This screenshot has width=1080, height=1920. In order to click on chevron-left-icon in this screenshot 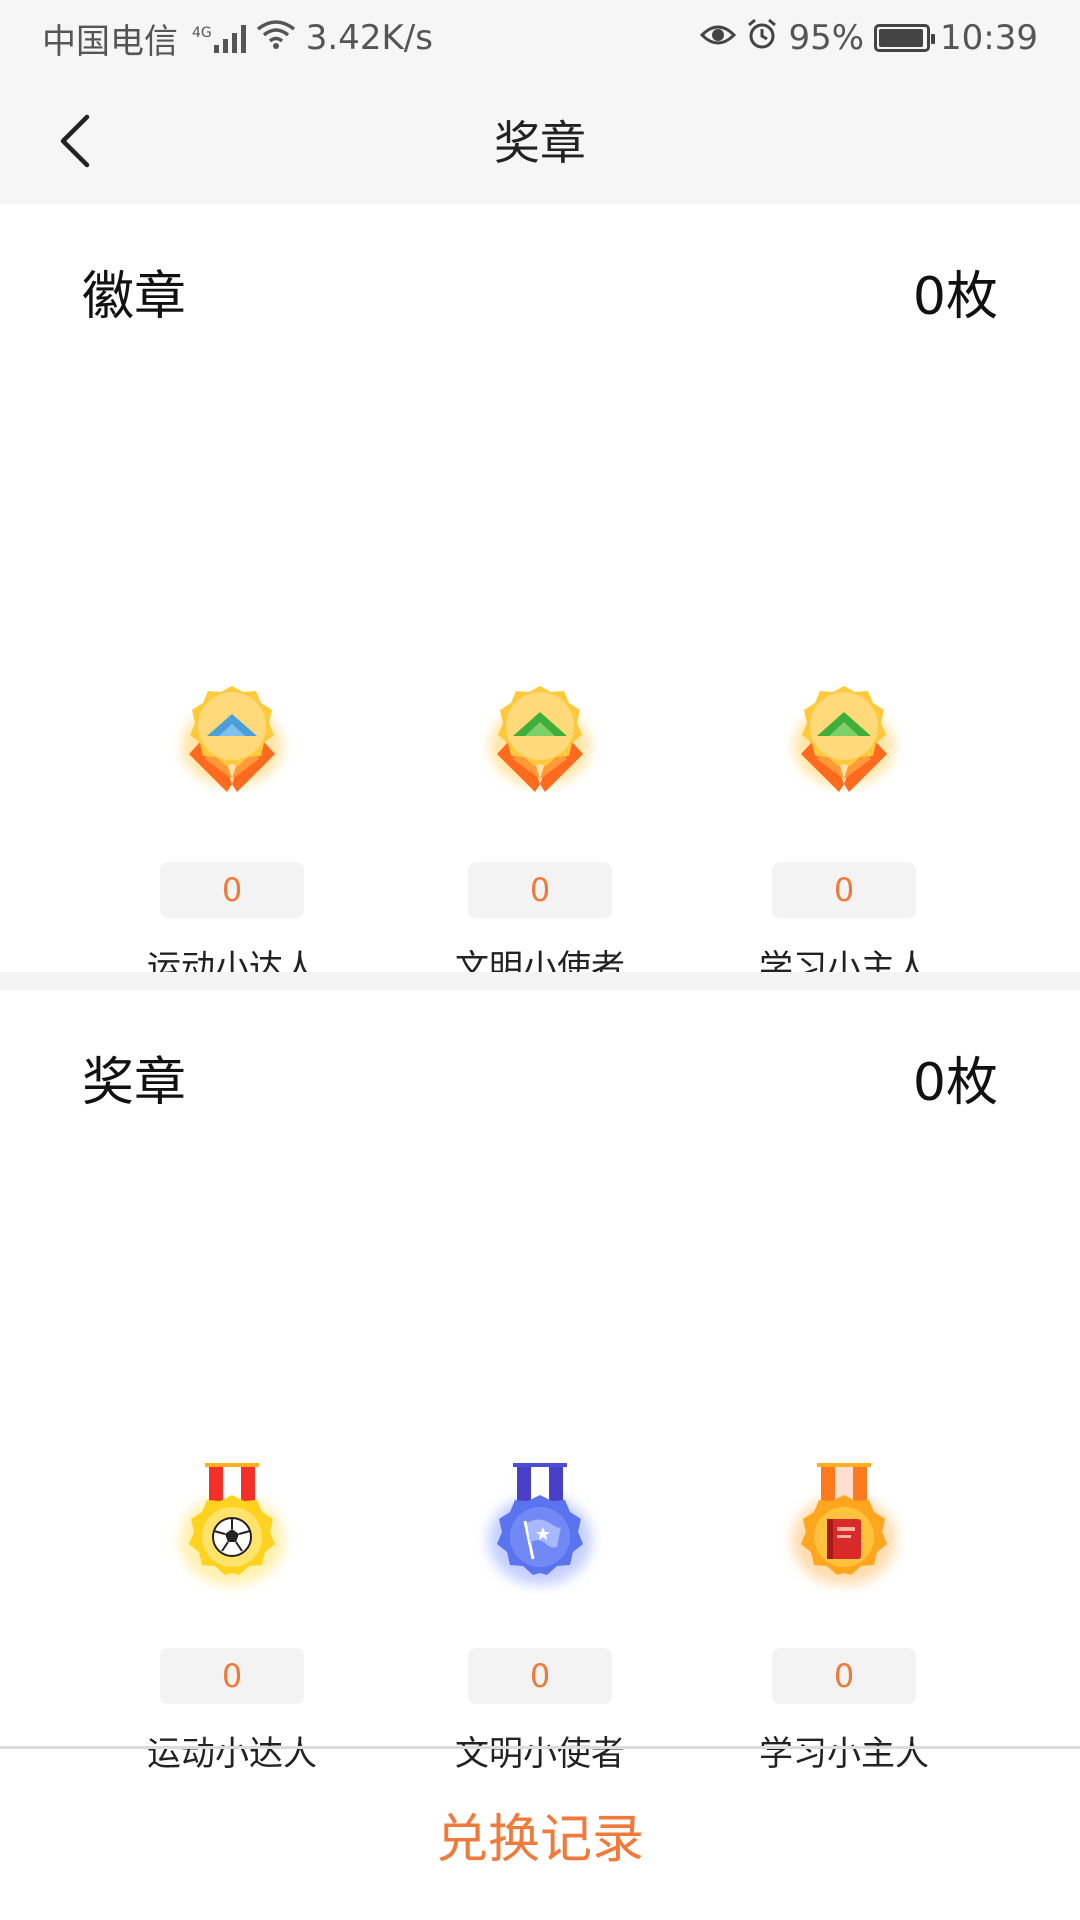, I will do `click(75, 141)`.